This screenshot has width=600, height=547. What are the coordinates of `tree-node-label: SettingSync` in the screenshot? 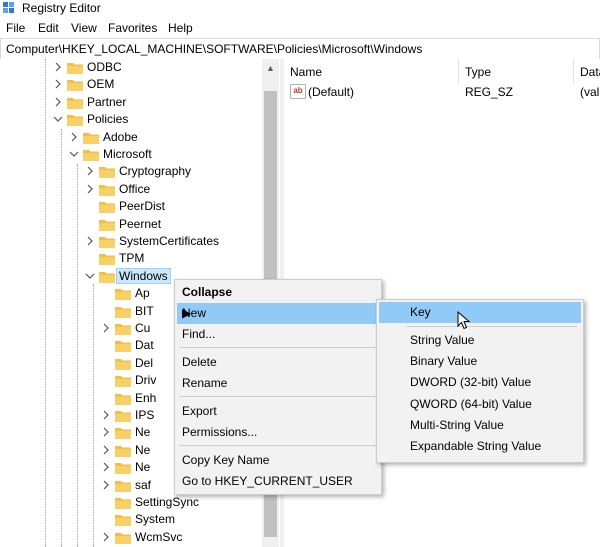 It's located at (167, 502).